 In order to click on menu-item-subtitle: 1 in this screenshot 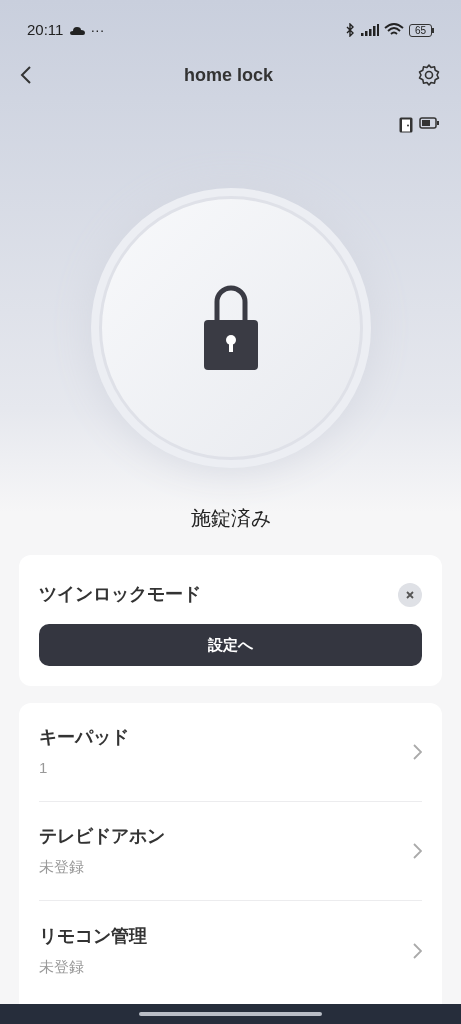, I will do `click(44, 768)`.